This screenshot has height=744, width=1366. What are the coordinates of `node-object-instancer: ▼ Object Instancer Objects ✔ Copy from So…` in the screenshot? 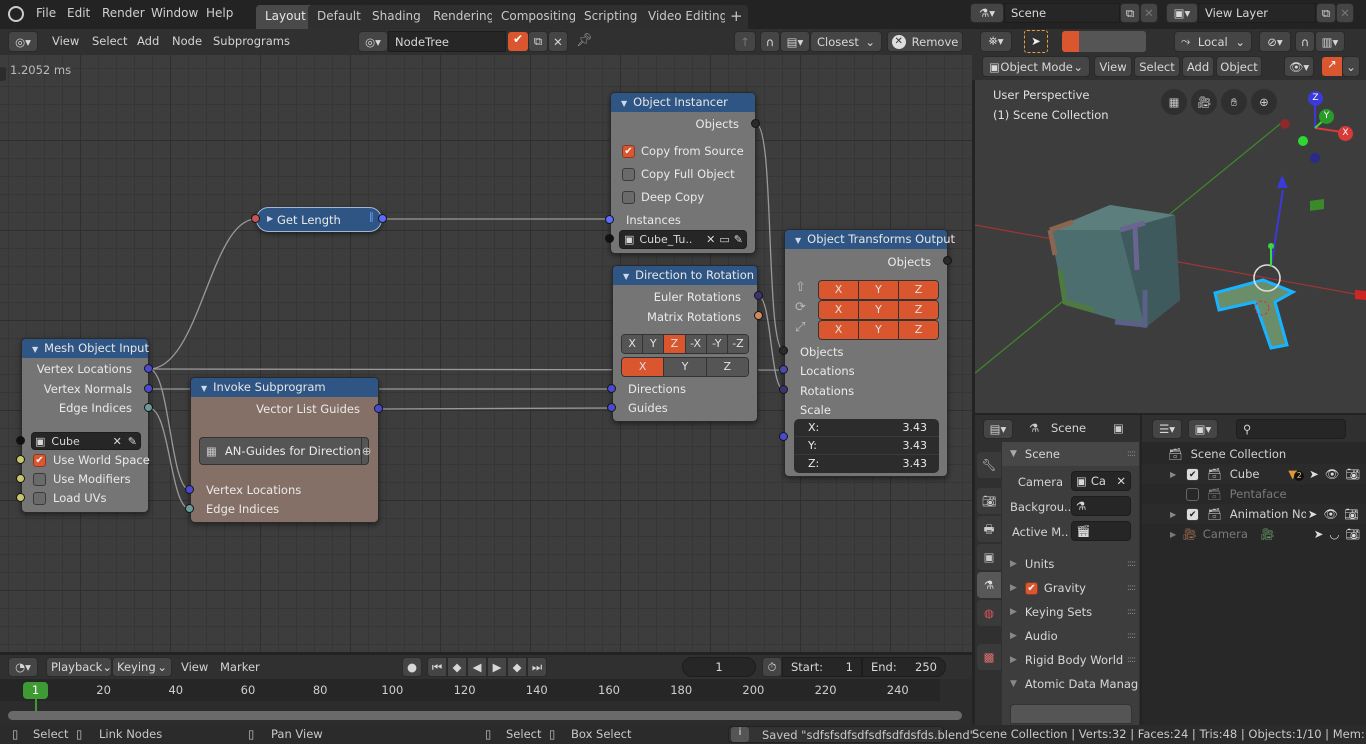 It's located at (683, 173).